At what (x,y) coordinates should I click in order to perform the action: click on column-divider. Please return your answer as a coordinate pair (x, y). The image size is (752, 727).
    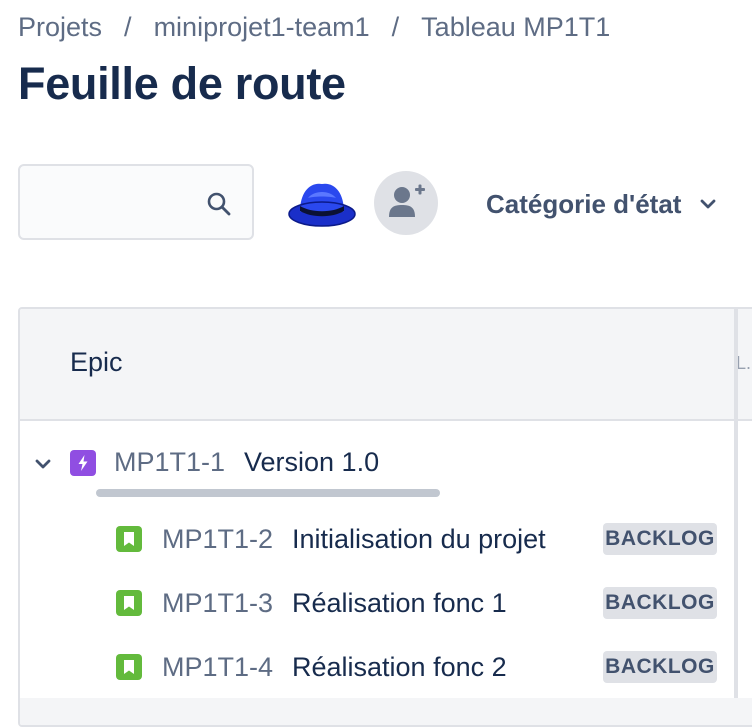
    Looking at the image, I should click on (736, 517).